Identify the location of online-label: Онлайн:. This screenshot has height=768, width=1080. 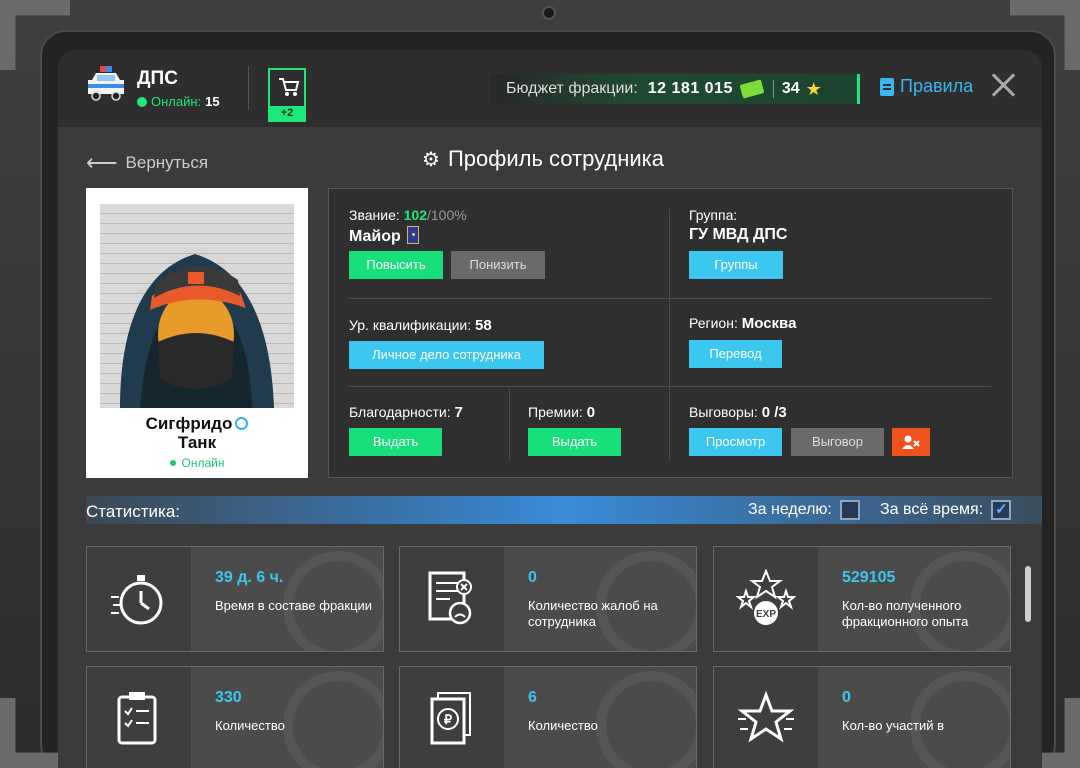
(176, 101).